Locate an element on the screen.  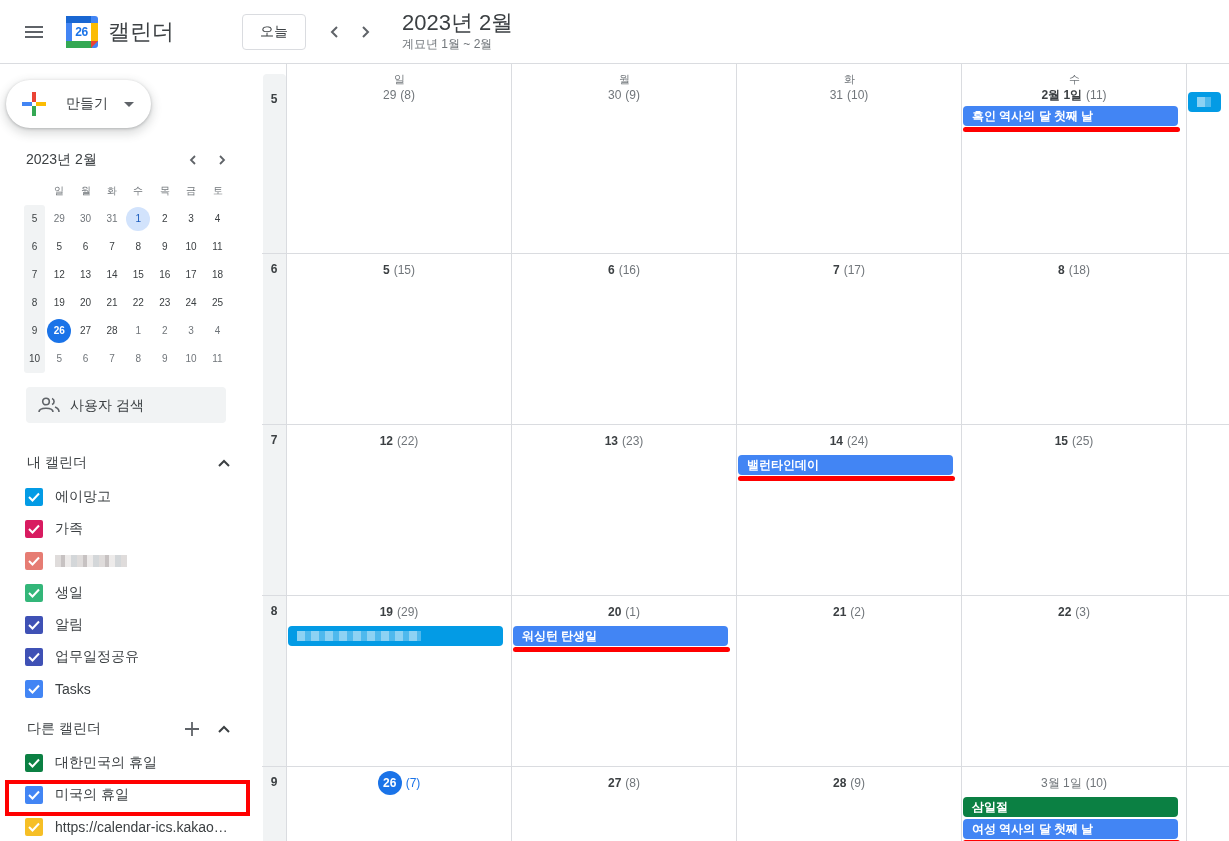
day-button: 13 is located at coordinates (85, 275).